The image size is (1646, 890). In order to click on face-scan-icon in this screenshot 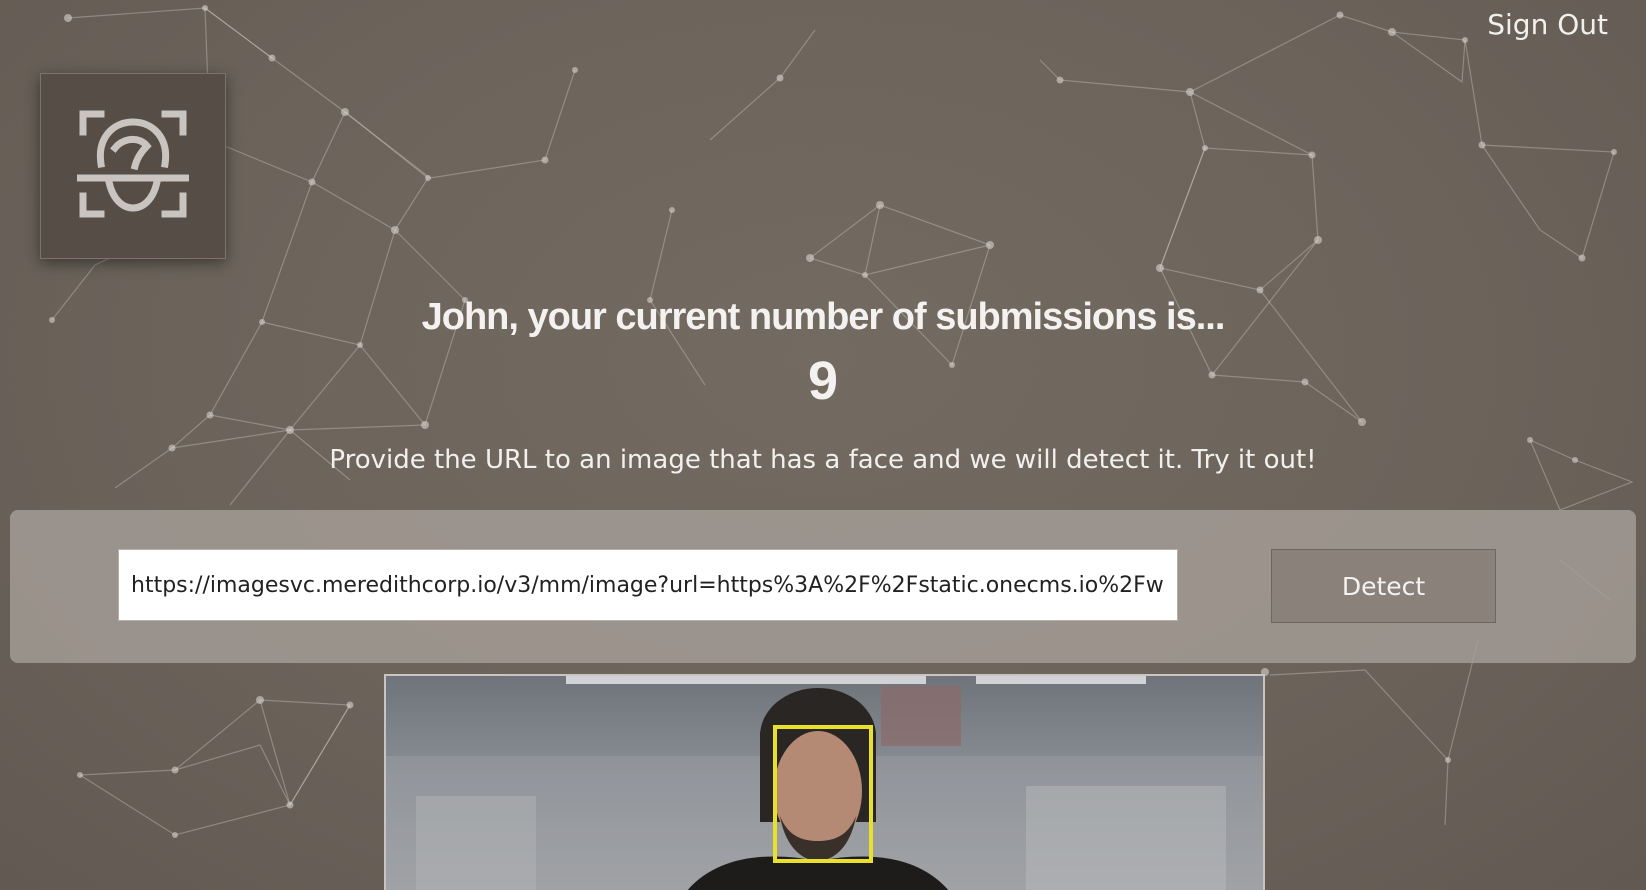, I will do `click(133, 164)`.